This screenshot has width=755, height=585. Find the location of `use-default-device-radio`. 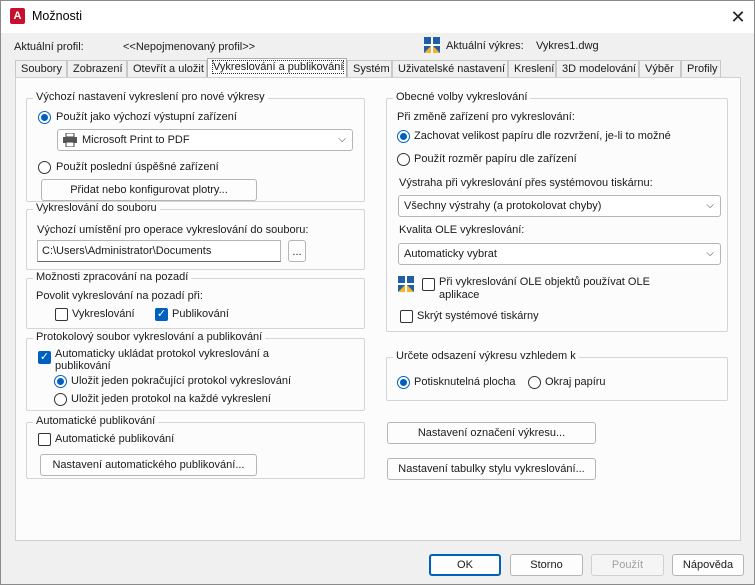

use-default-device-radio is located at coordinates (44, 117).